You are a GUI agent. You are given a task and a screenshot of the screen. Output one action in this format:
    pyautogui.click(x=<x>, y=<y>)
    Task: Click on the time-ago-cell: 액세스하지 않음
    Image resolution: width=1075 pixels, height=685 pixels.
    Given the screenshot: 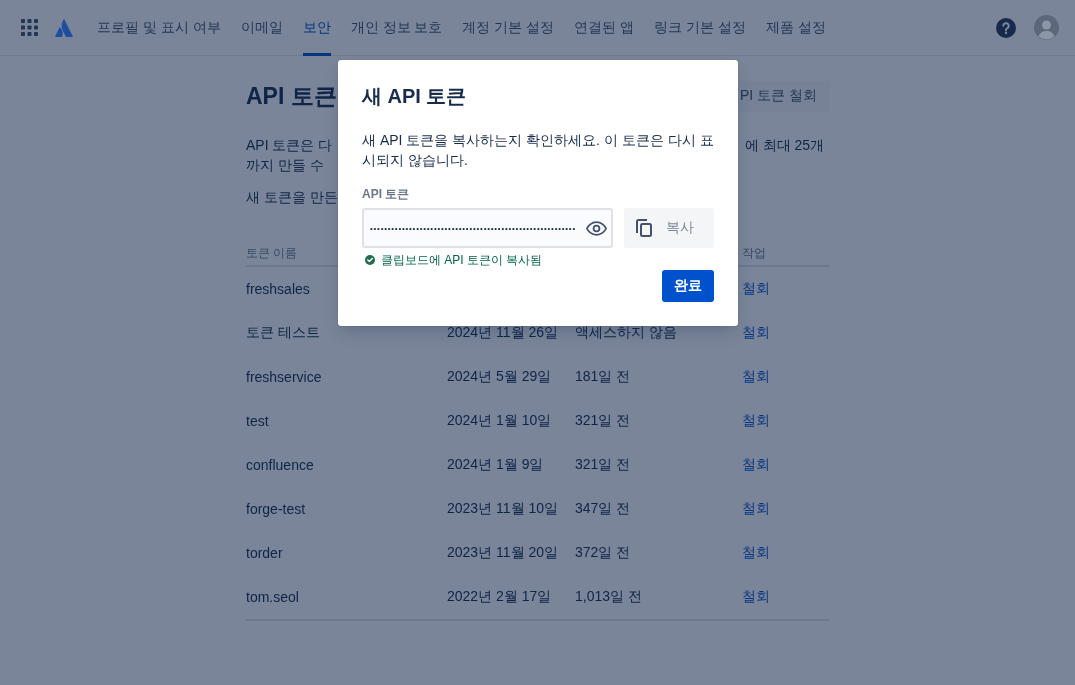 What is the action you would take?
    pyautogui.click(x=626, y=333)
    